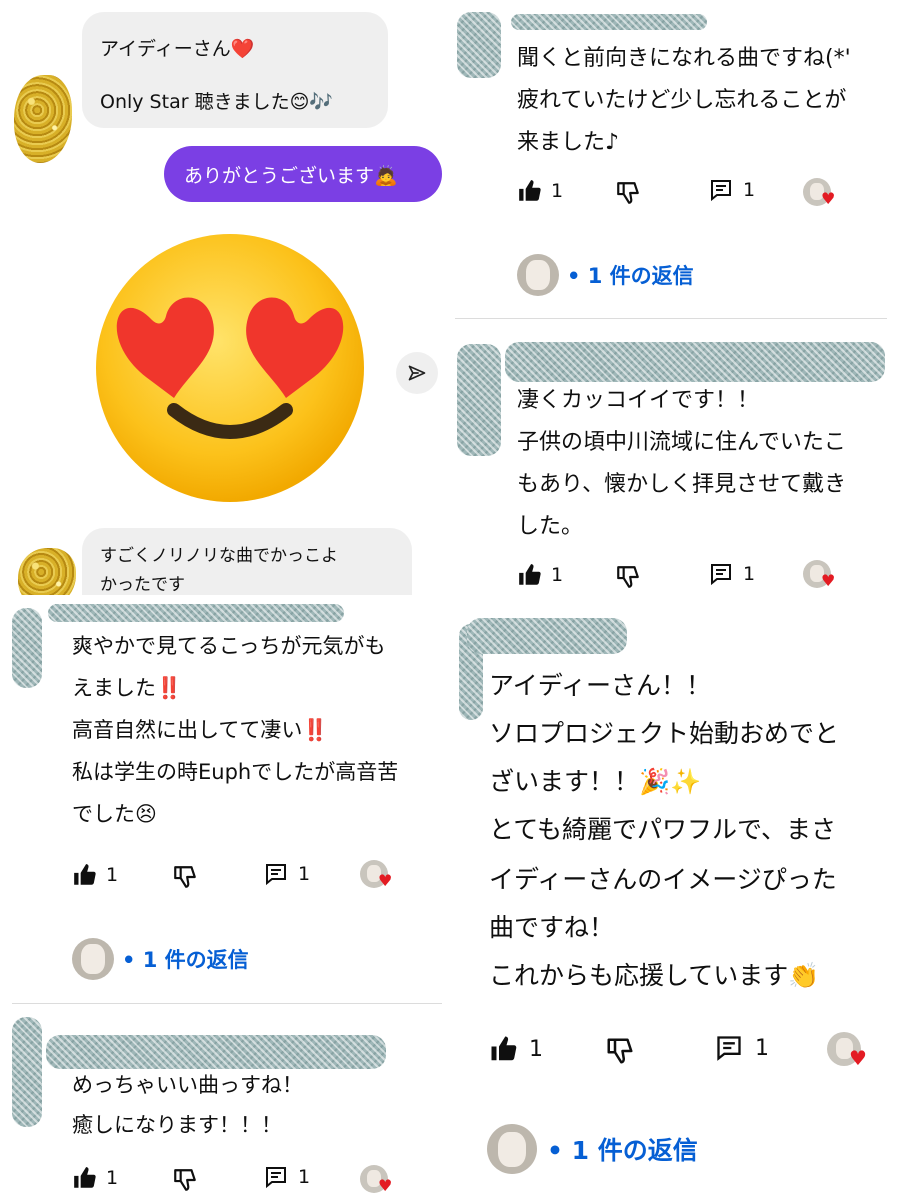 This screenshot has height=1200, width=900. I want to click on send-button, so click(417, 373).